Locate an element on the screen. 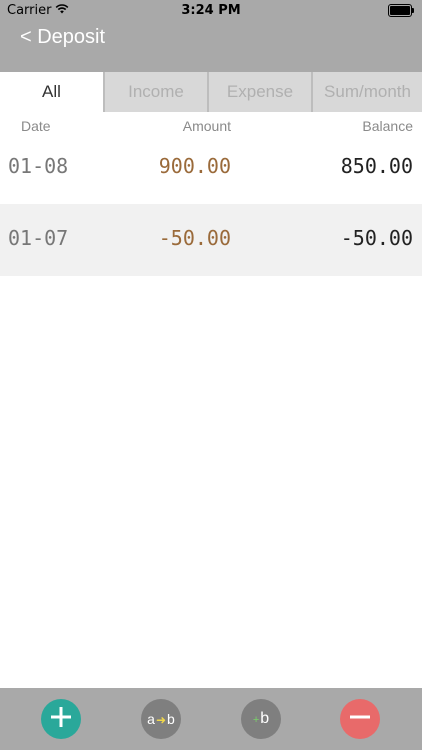 This screenshot has height=750, width=422. row-date: 01-07 is located at coordinates (38, 238).